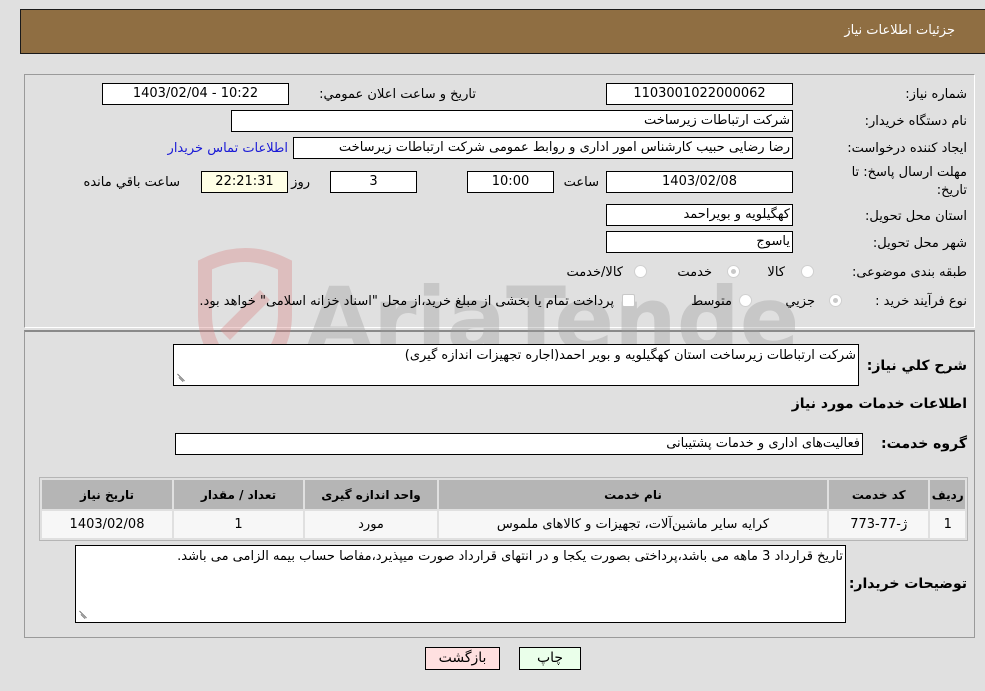  I want to click on services-section-title: اطلاعات خدمات مورد نیاز, so click(879, 404).